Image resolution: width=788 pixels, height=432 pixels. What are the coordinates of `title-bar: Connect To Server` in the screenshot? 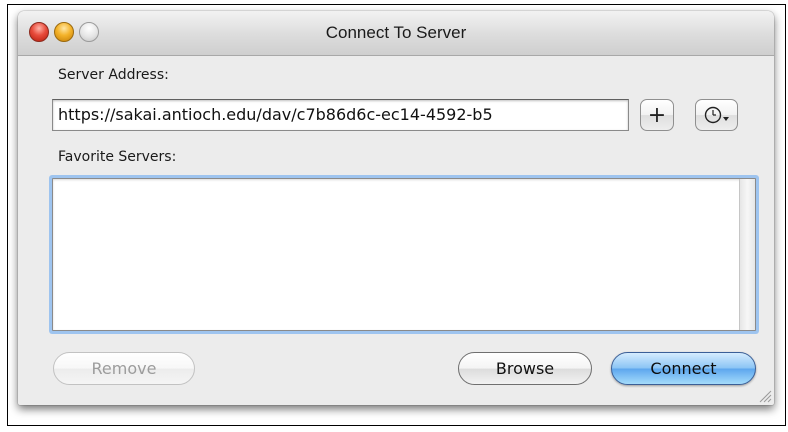 It's located at (396, 33).